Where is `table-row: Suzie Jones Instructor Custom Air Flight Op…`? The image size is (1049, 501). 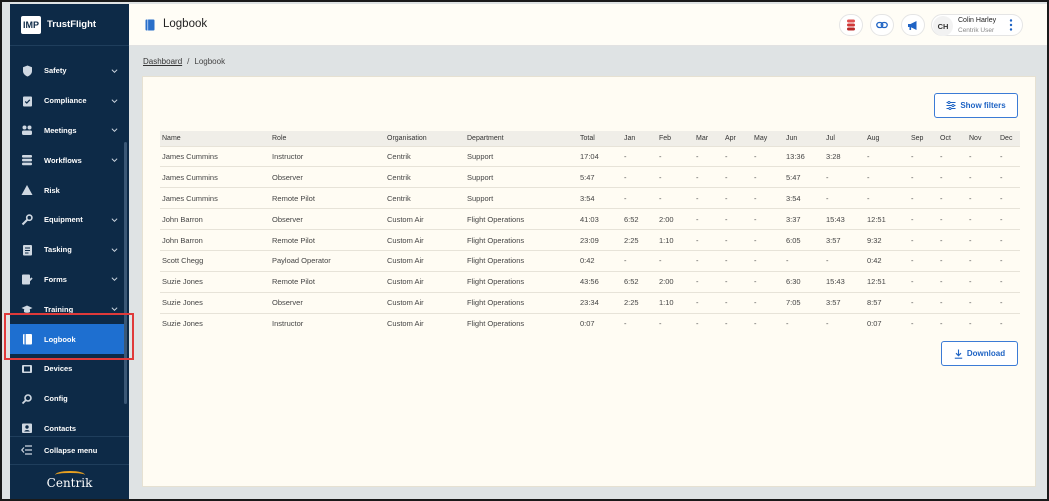
table-row: Suzie Jones Instructor Custom Air Flight Op… is located at coordinates (590, 323).